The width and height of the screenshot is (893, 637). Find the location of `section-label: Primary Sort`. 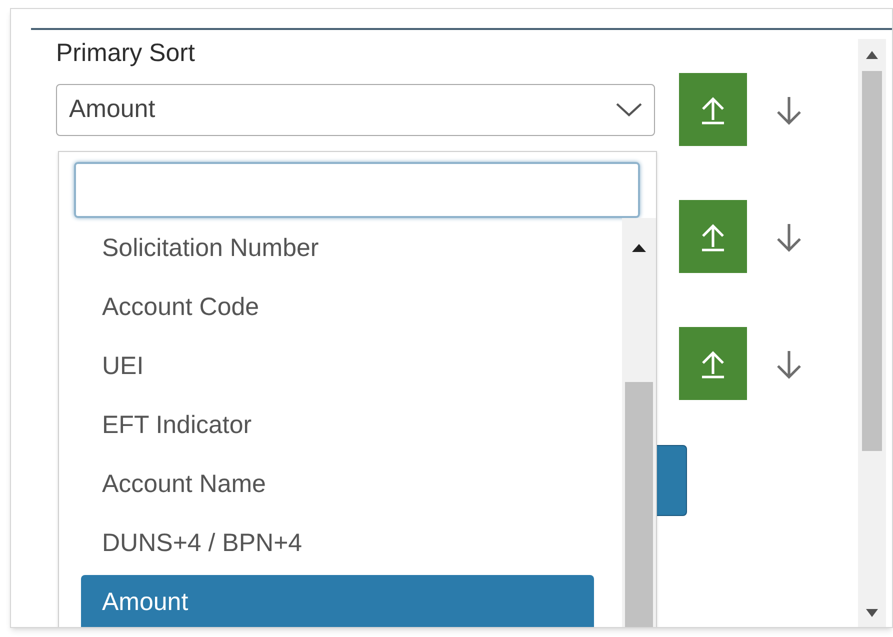

section-label: Primary Sort is located at coordinates (126, 53).